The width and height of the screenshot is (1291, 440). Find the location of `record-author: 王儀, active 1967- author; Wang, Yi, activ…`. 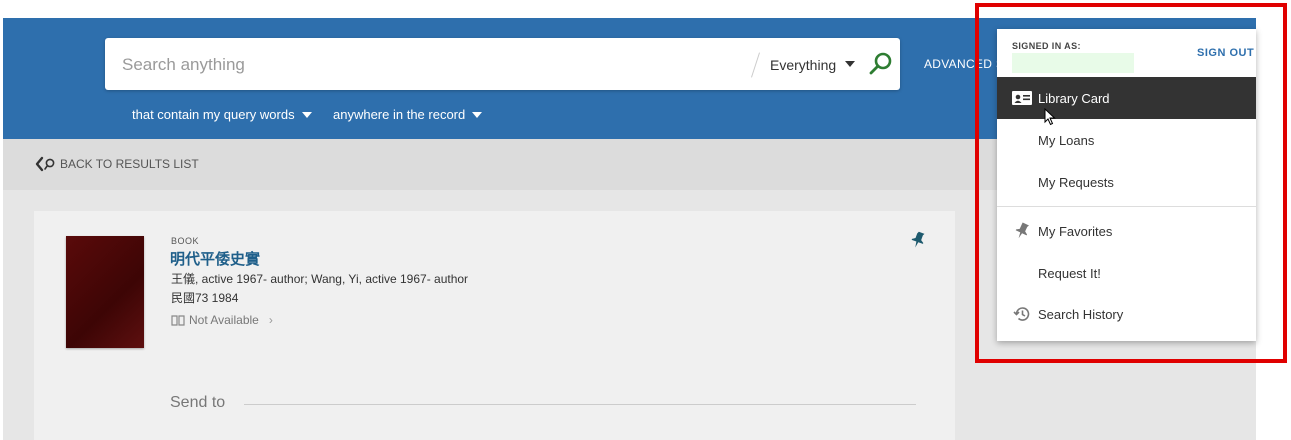

record-author: 王儀, active 1967- author; Wang, Yi, activ… is located at coordinates (320, 279).